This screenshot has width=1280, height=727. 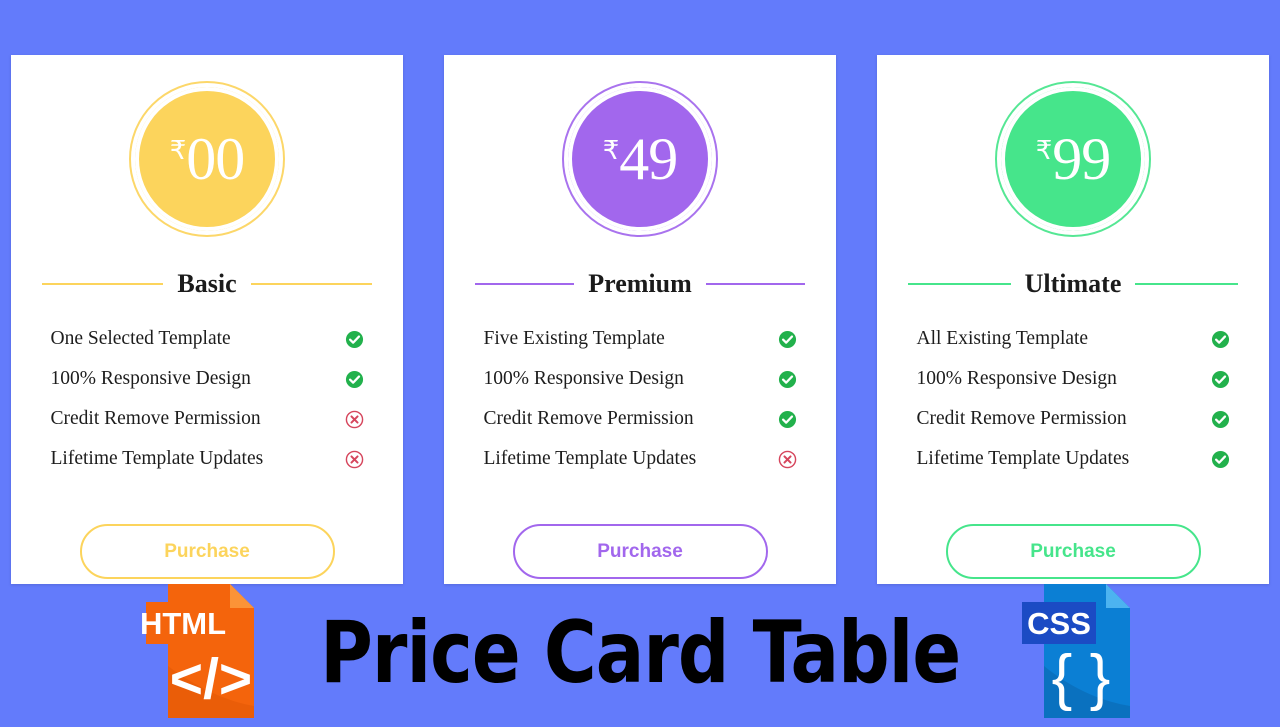 I want to click on css-file-icon: CSS { }, so click(x=1078, y=651).